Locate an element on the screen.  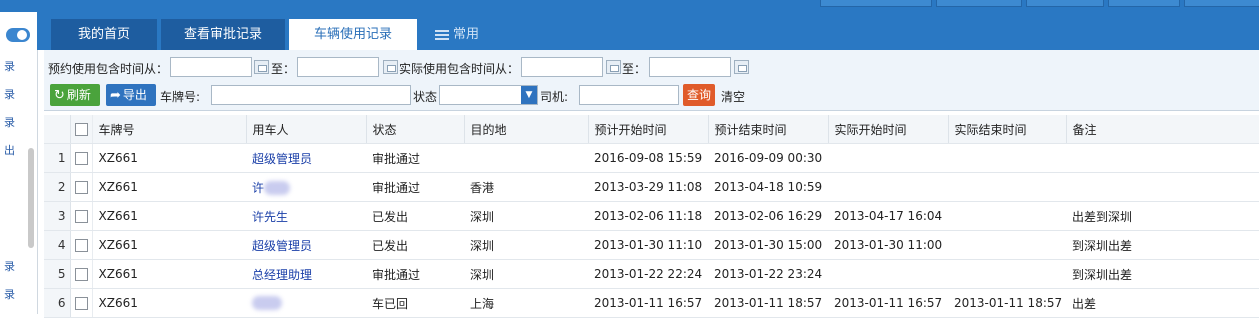
cell-user is located at coordinates (306, 303).